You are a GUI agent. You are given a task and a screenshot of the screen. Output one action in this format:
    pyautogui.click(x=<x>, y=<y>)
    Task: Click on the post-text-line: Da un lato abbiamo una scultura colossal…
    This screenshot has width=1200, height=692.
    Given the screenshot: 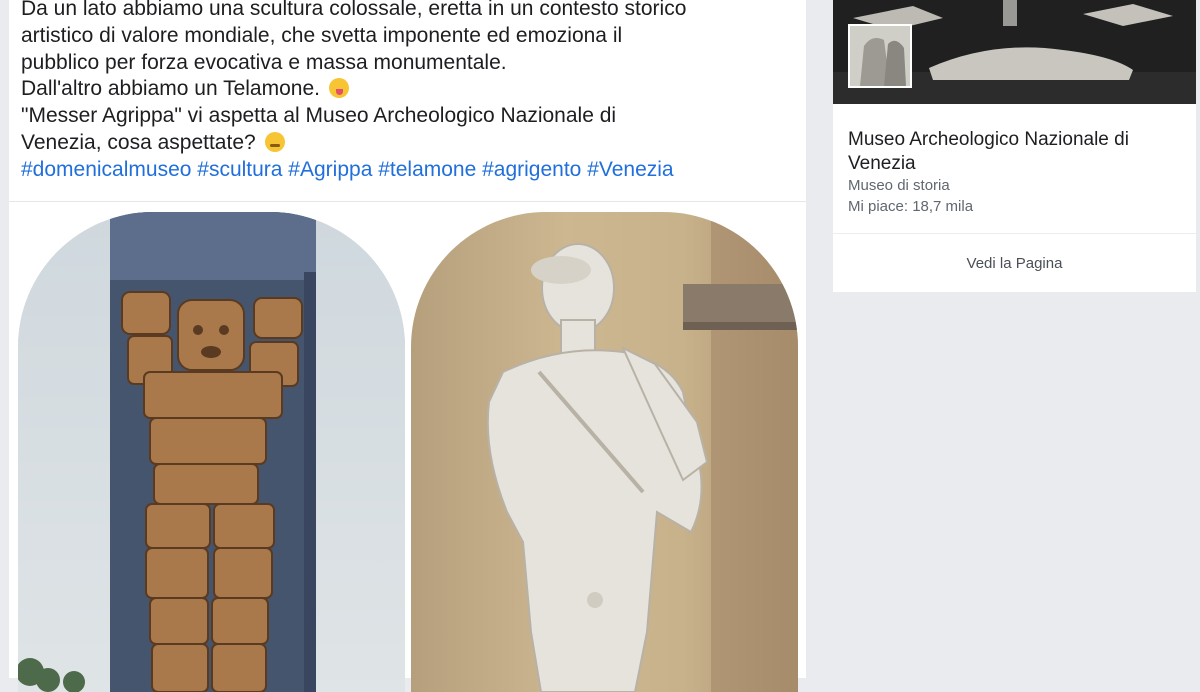 What is the action you would take?
    pyautogui.click(x=354, y=10)
    